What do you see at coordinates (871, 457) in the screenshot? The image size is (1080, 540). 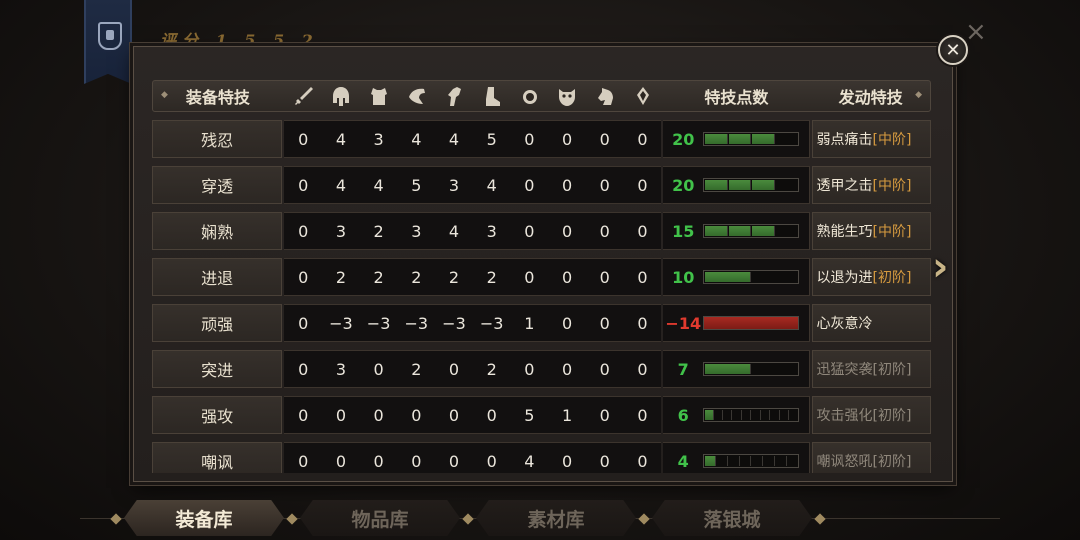 I see `active-skill: 嘲讽怒吼 [初阶]` at bounding box center [871, 457].